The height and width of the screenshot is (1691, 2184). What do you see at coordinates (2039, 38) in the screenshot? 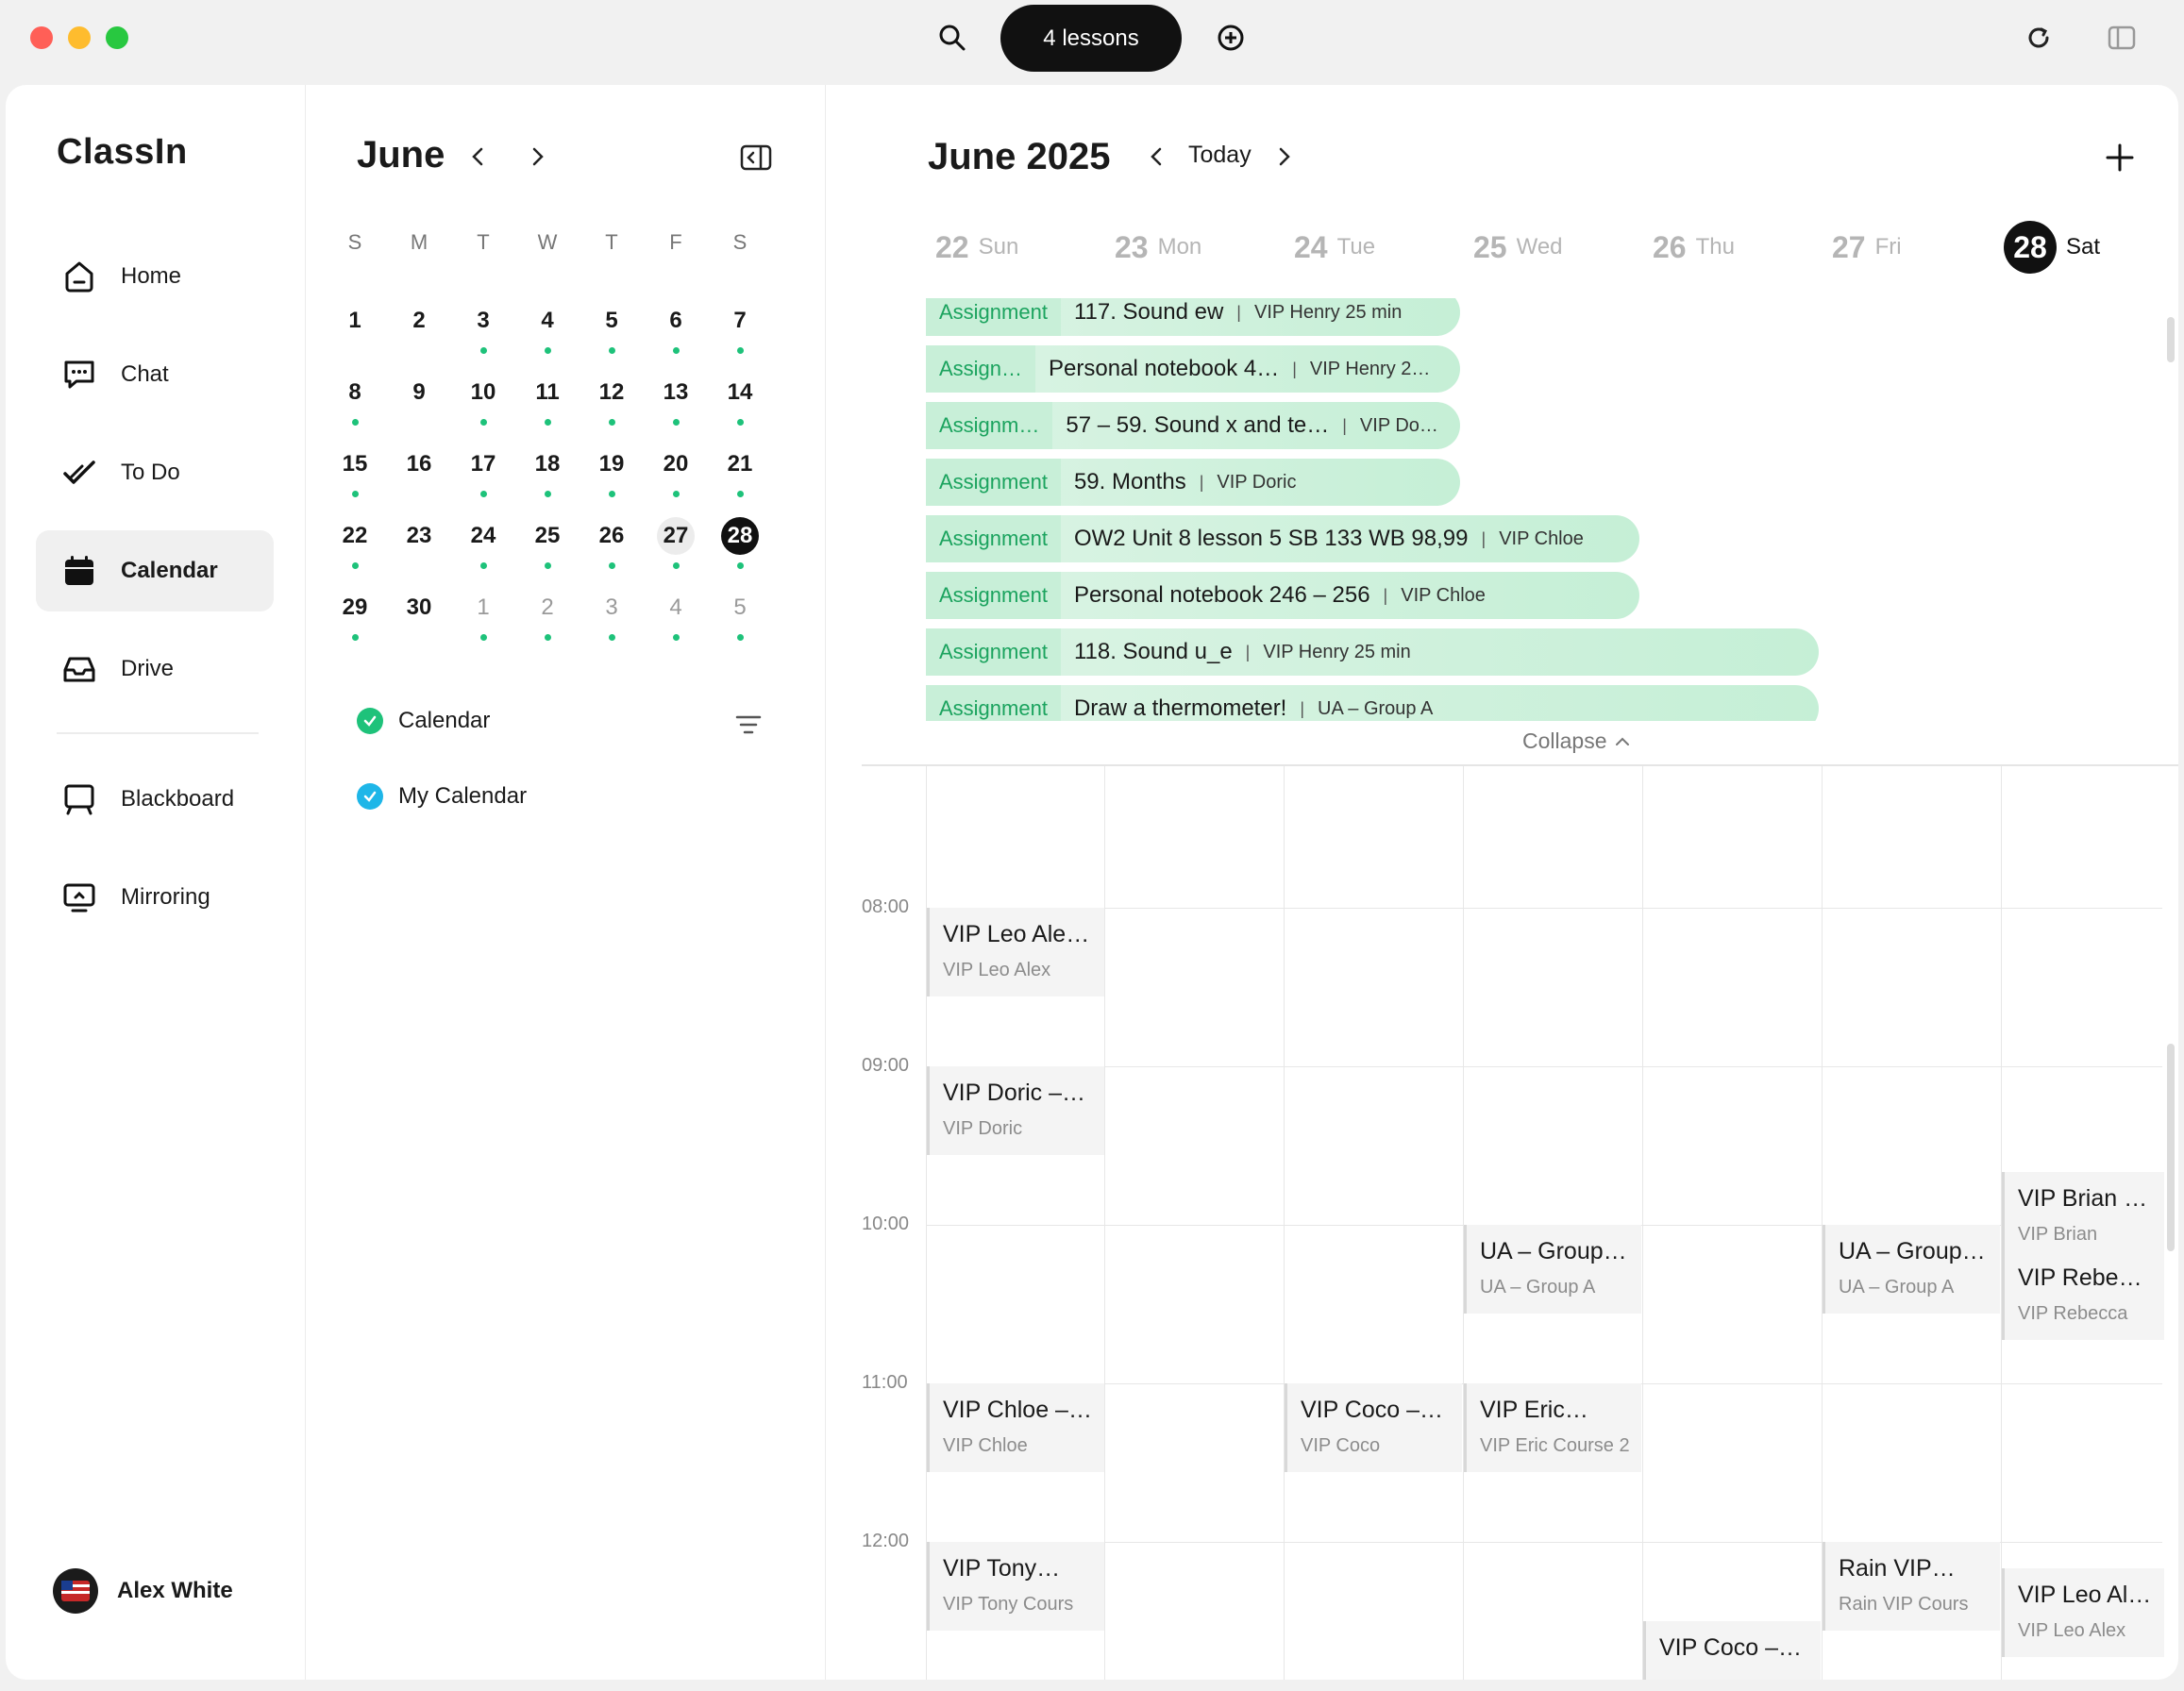
I see `refresh-icon` at bounding box center [2039, 38].